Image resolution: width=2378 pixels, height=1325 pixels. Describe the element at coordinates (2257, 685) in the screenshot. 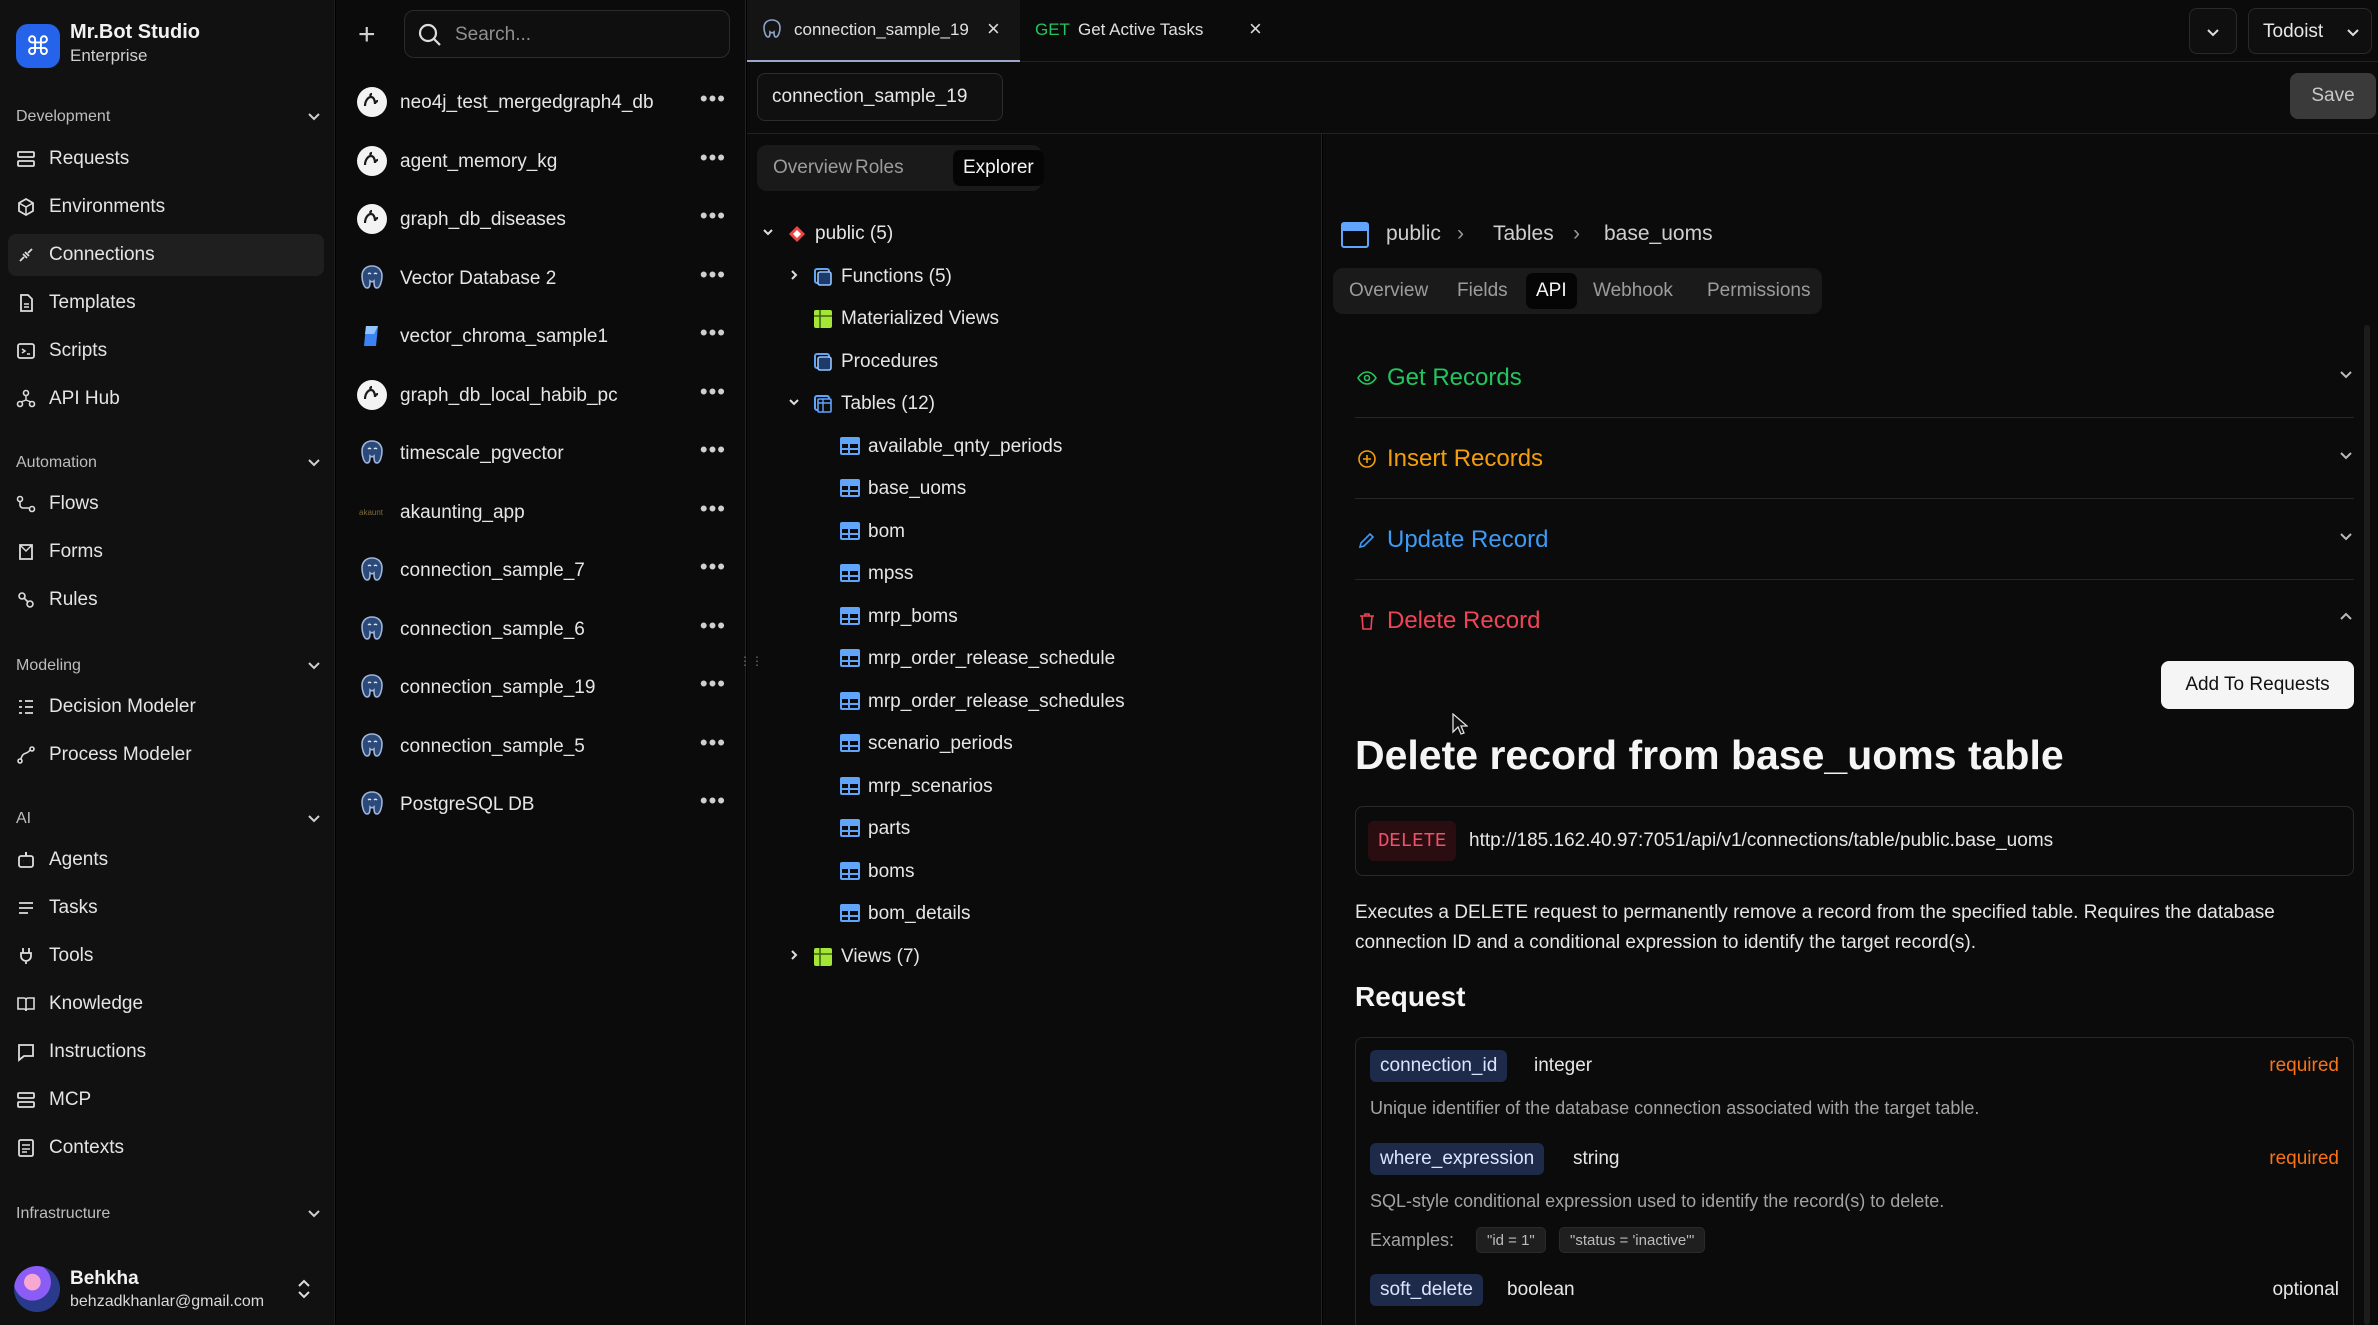

I see `add-to-requests-button: Add To Requests` at that location.